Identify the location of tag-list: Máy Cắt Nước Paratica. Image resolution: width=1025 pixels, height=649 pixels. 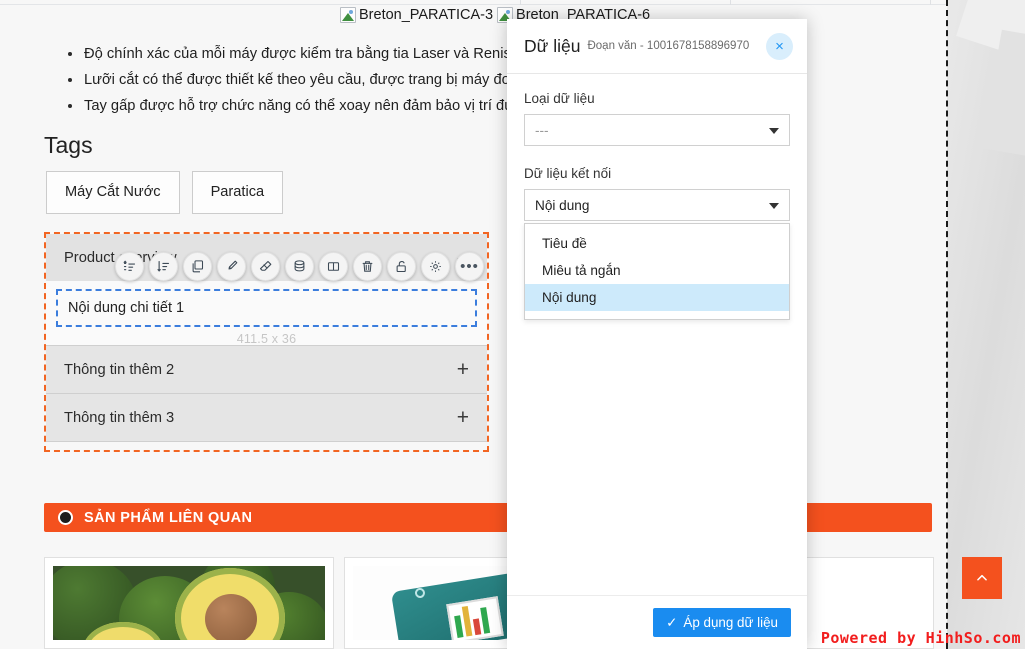
(165, 192).